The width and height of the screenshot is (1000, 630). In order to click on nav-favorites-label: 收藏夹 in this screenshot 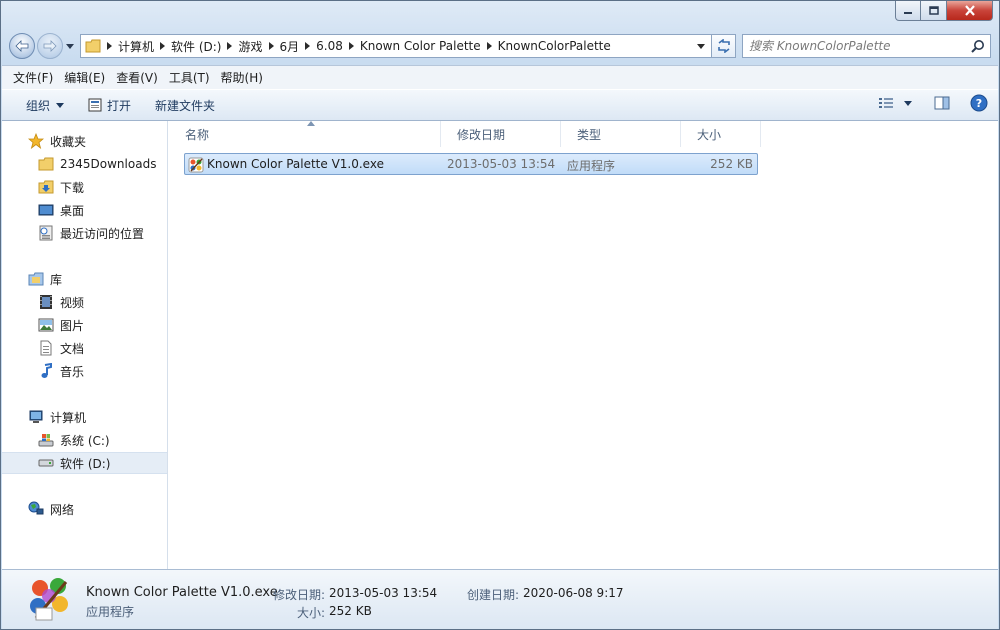, I will do `click(68, 141)`.